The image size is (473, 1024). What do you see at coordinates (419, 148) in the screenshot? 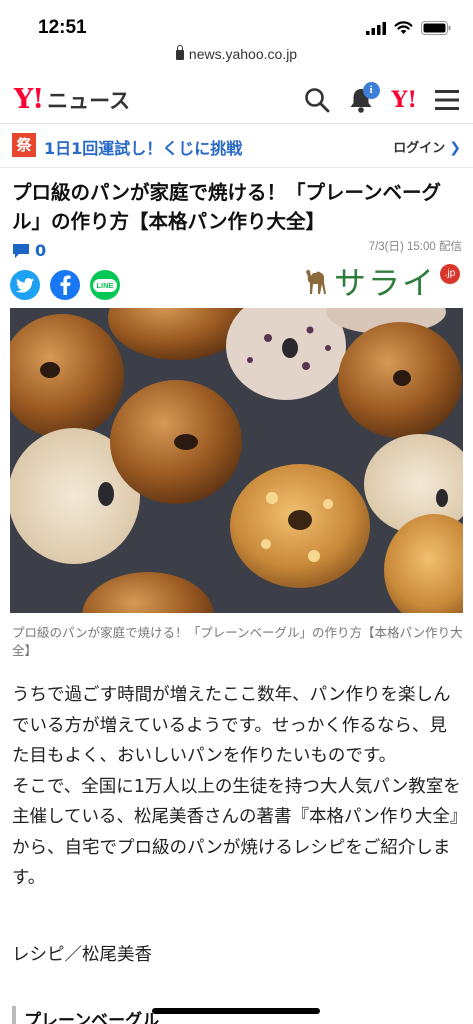
I see `login-label: ログイン` at bounding box center [419, 148].